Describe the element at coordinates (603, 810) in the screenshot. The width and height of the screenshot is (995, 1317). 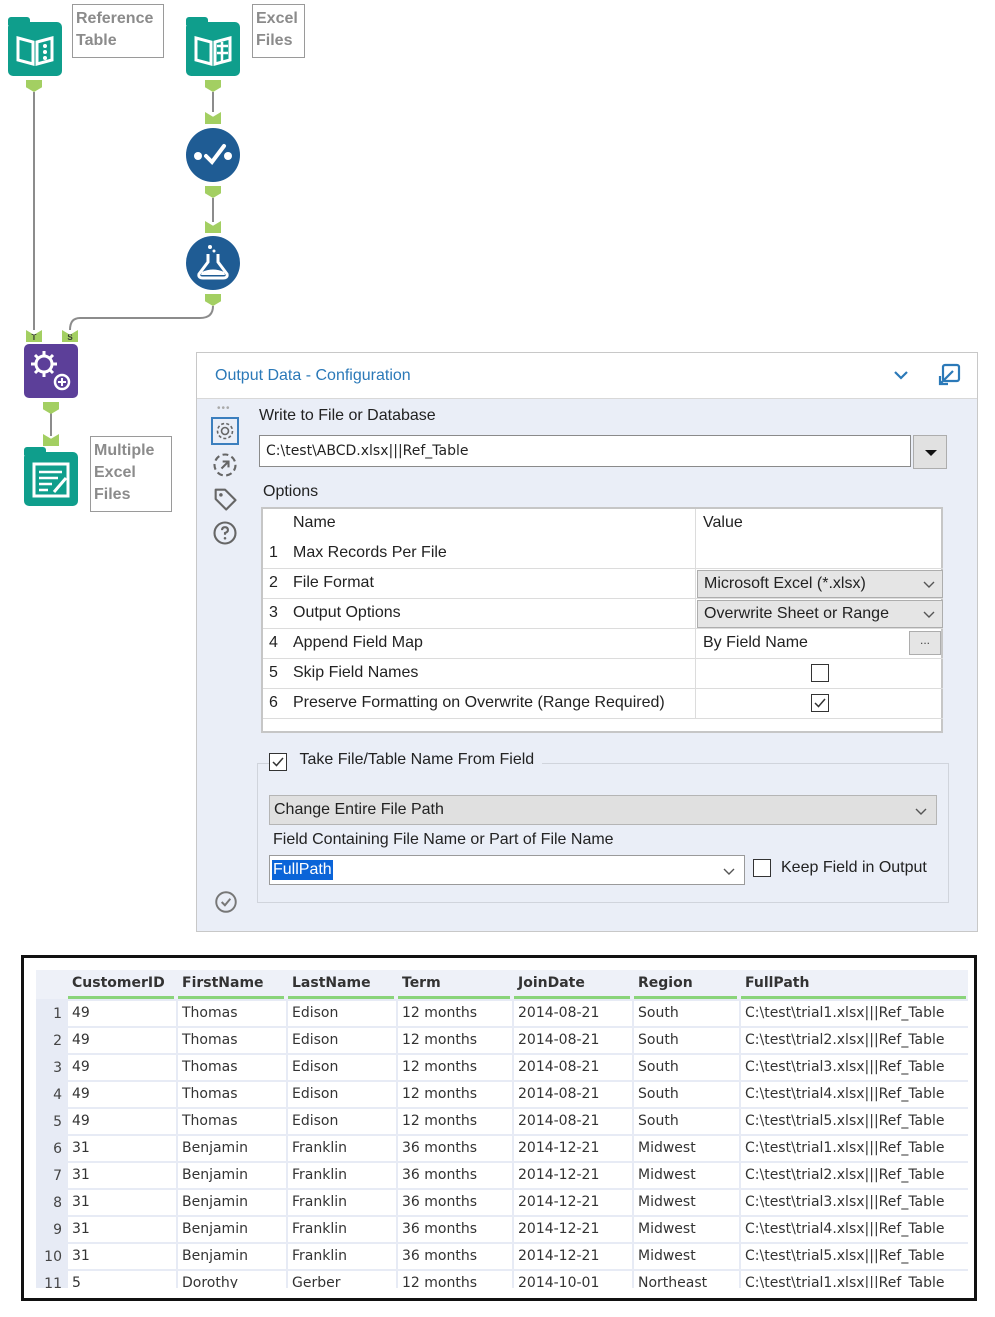
I see `name-mode-select: Change Entire File Path` at that location.